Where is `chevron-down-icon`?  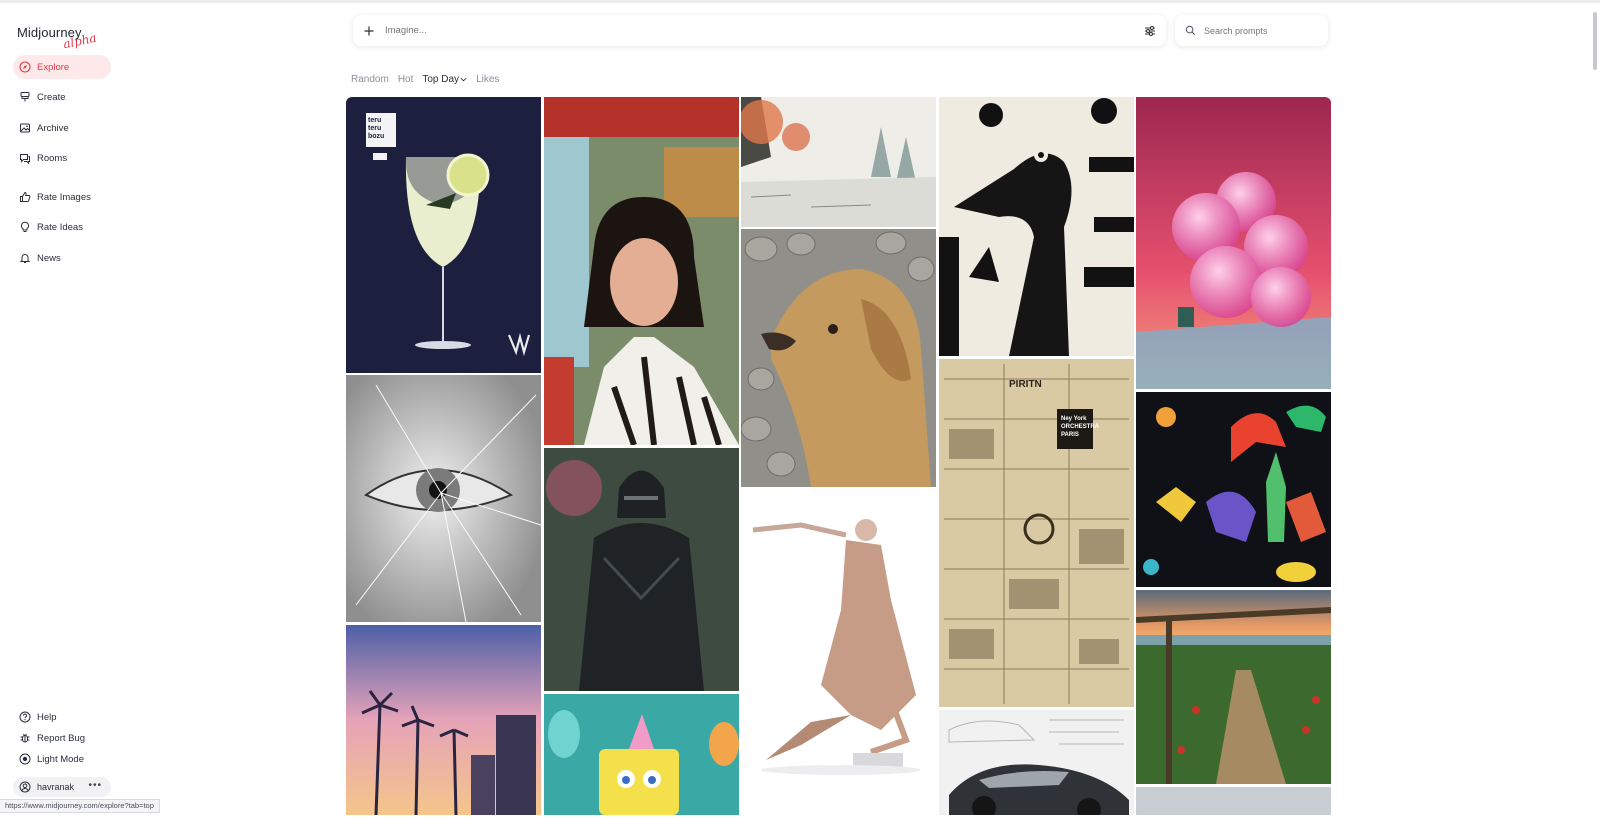
chevron-down-icon is located at coordinates (463, 79).